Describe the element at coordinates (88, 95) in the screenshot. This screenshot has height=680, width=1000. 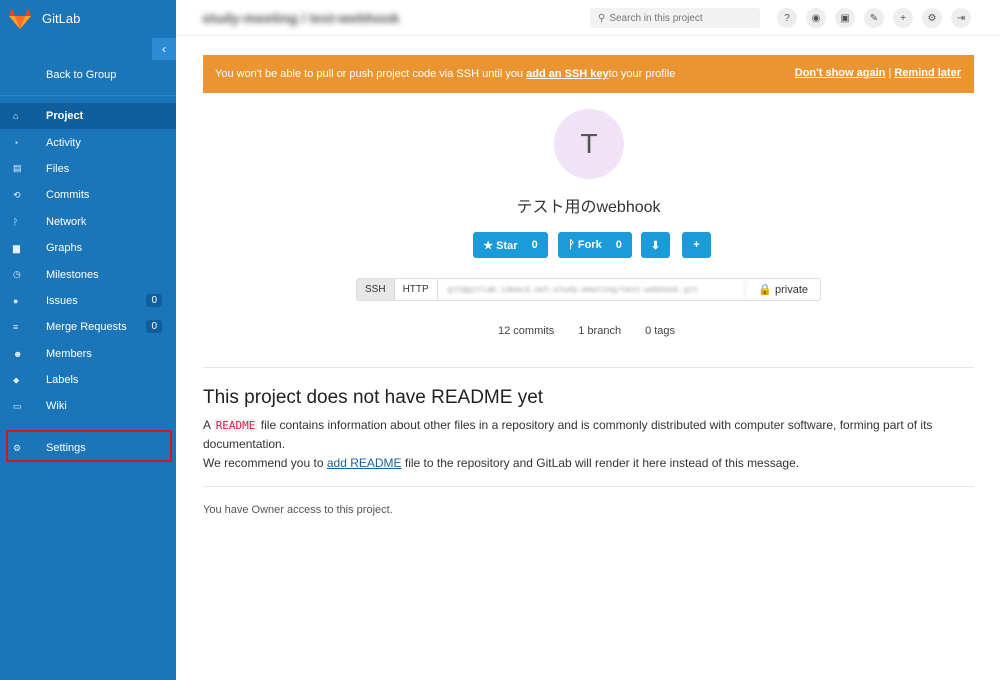
I see `sidebar-divider` at that location.